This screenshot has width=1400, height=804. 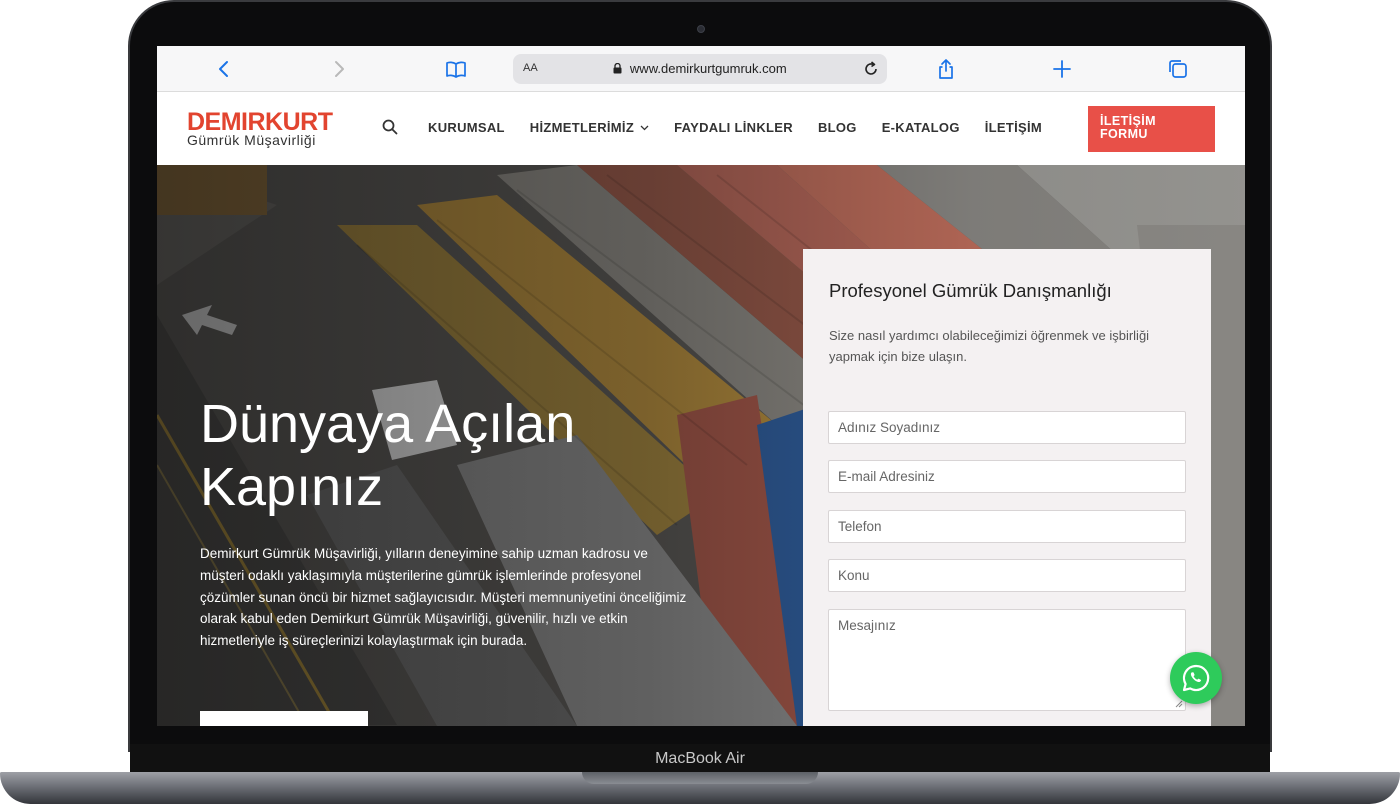 What do you see at coordinates (390, 127) in the screenshot?
I see `search-icon` at bounding box center [390, 127].